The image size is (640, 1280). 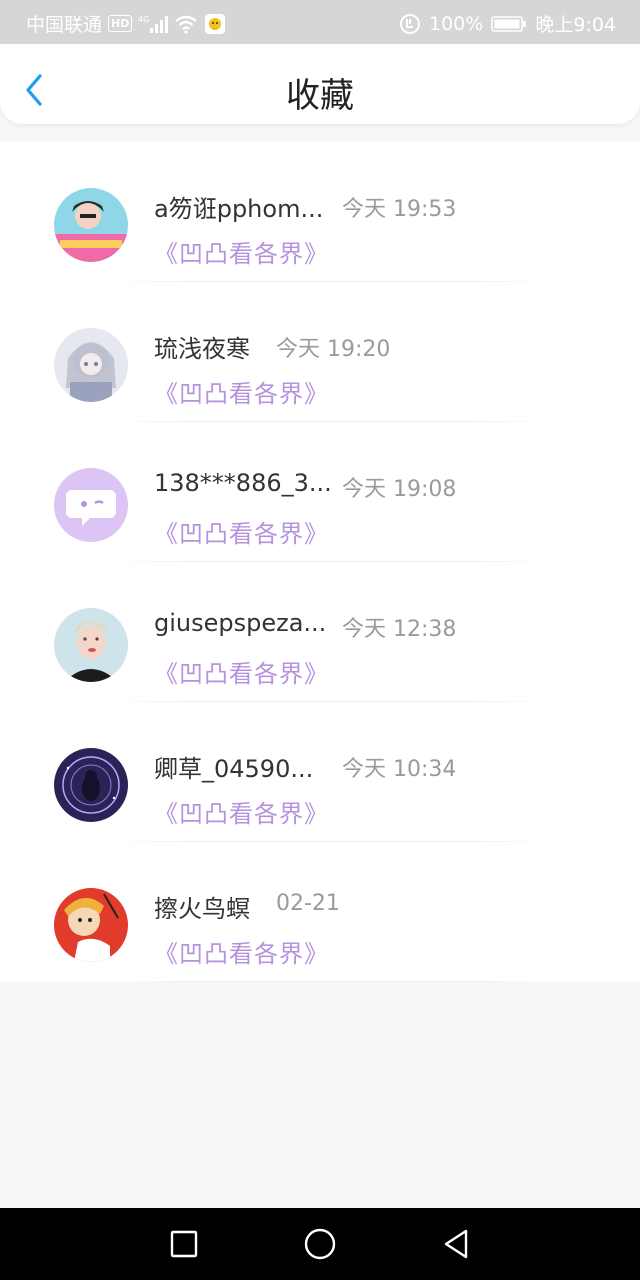 What do you see at coordinates (509, 24) in the screenshot?
I see `battery-icon` at bounding box center [509, 24].